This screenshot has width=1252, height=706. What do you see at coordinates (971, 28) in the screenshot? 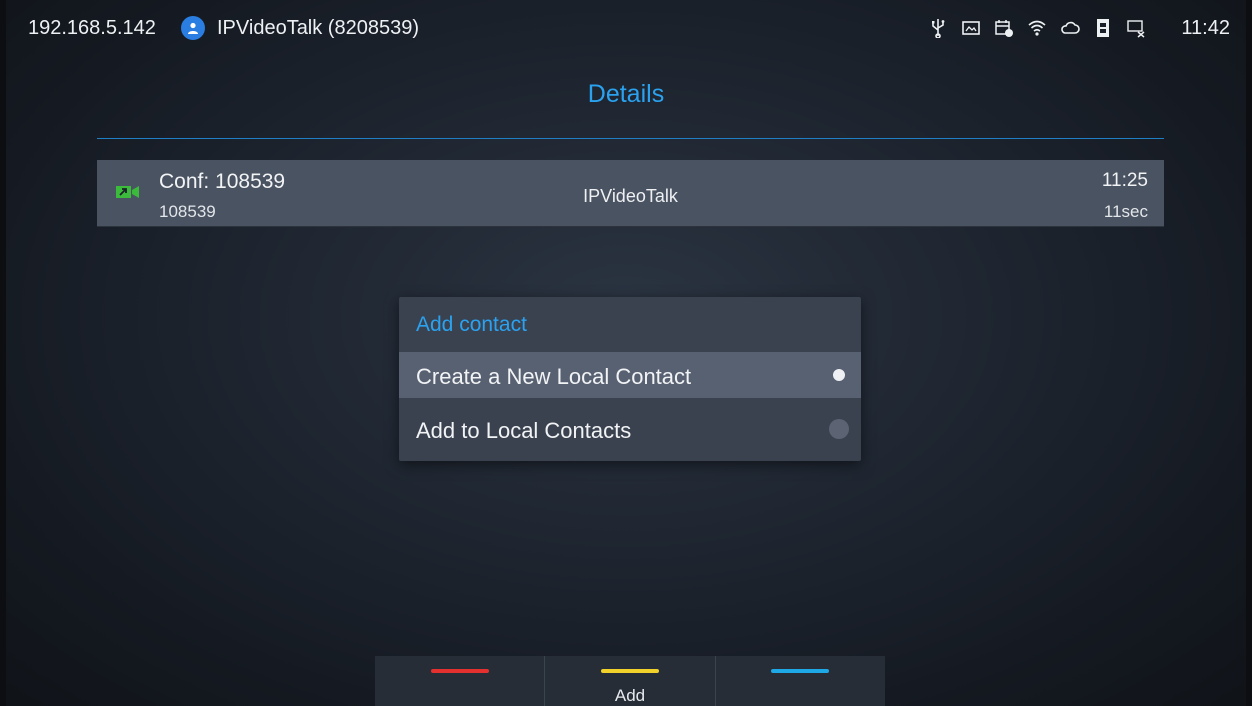
I see `screen-icon` at bounding box center [971, 28].